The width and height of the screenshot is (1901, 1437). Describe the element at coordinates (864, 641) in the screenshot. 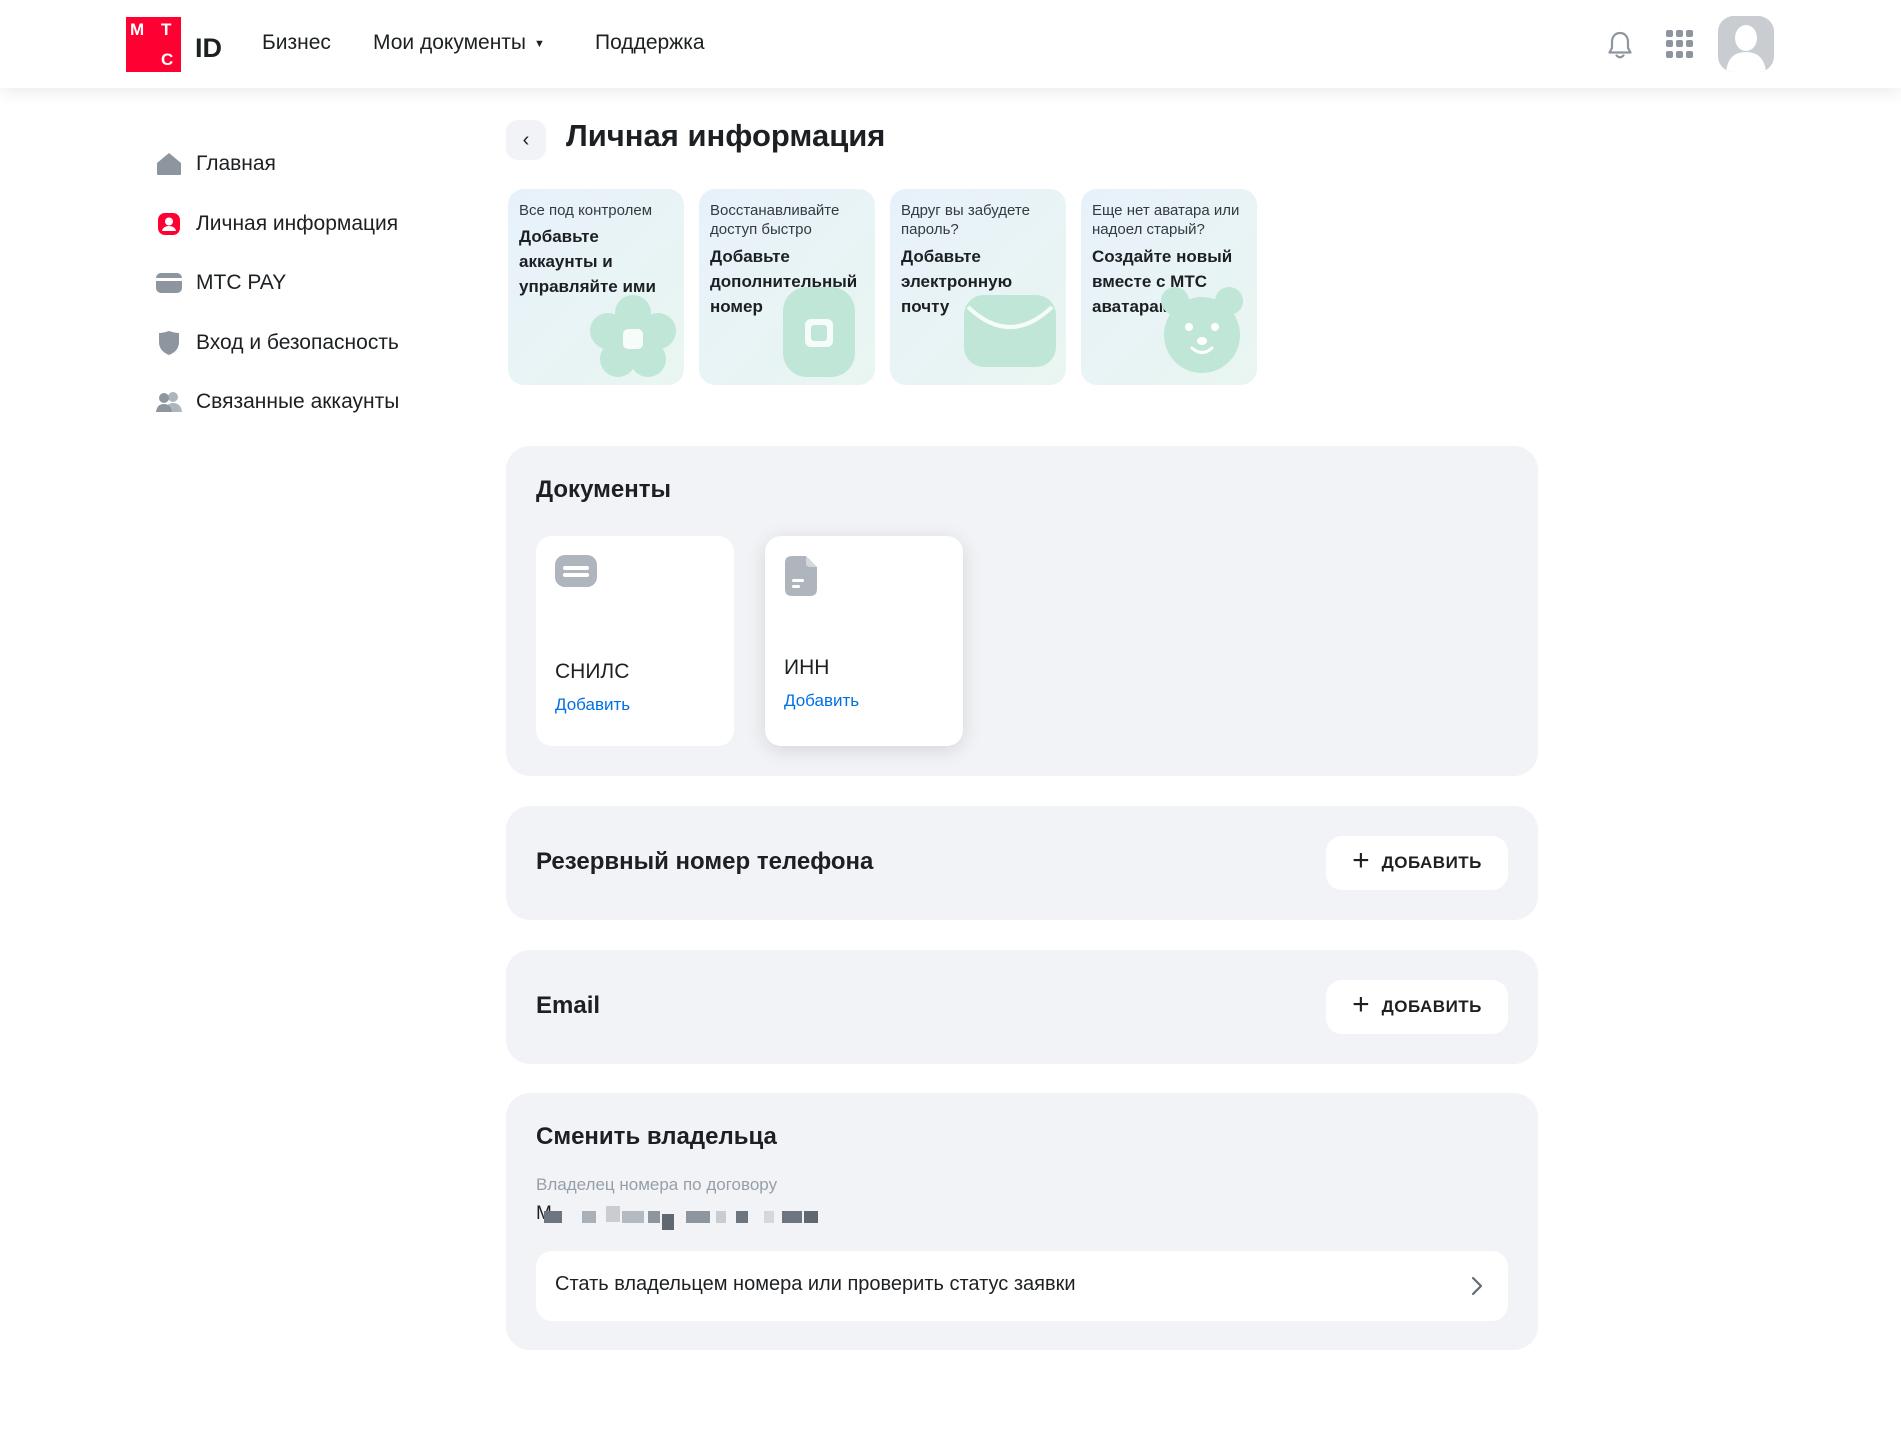

I see `document-card-inn: ИНН Добавить` at that location.